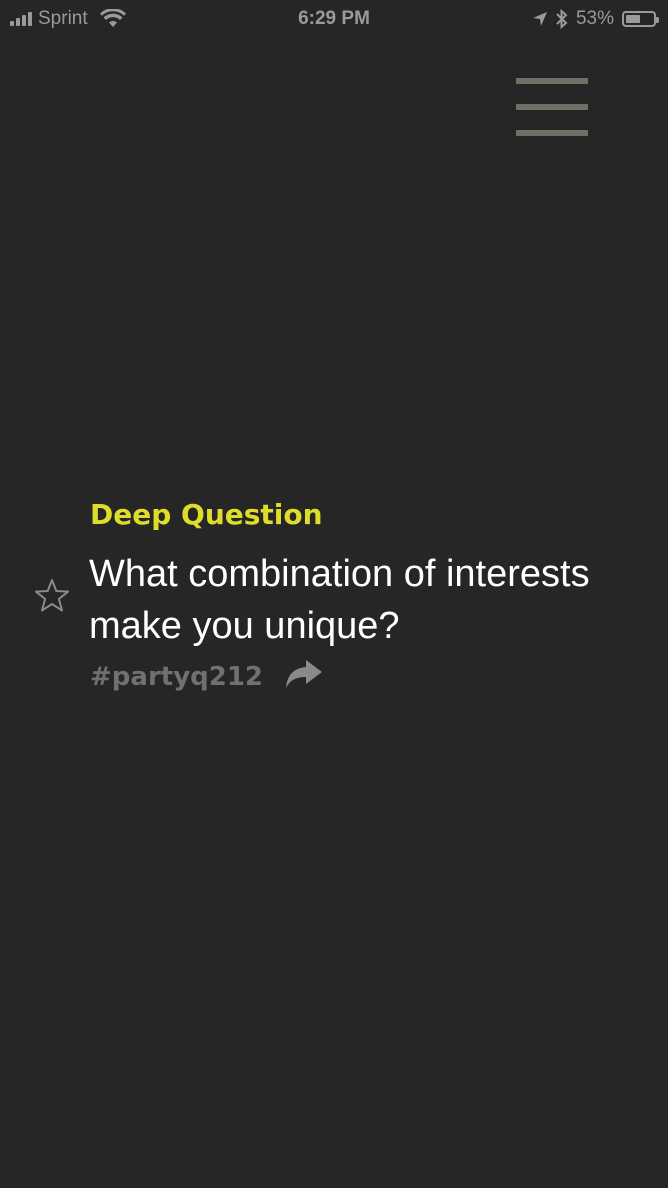 The height and width of the screenshot is (1188, 668). I want to click on favorite-button, so click(52, 596).